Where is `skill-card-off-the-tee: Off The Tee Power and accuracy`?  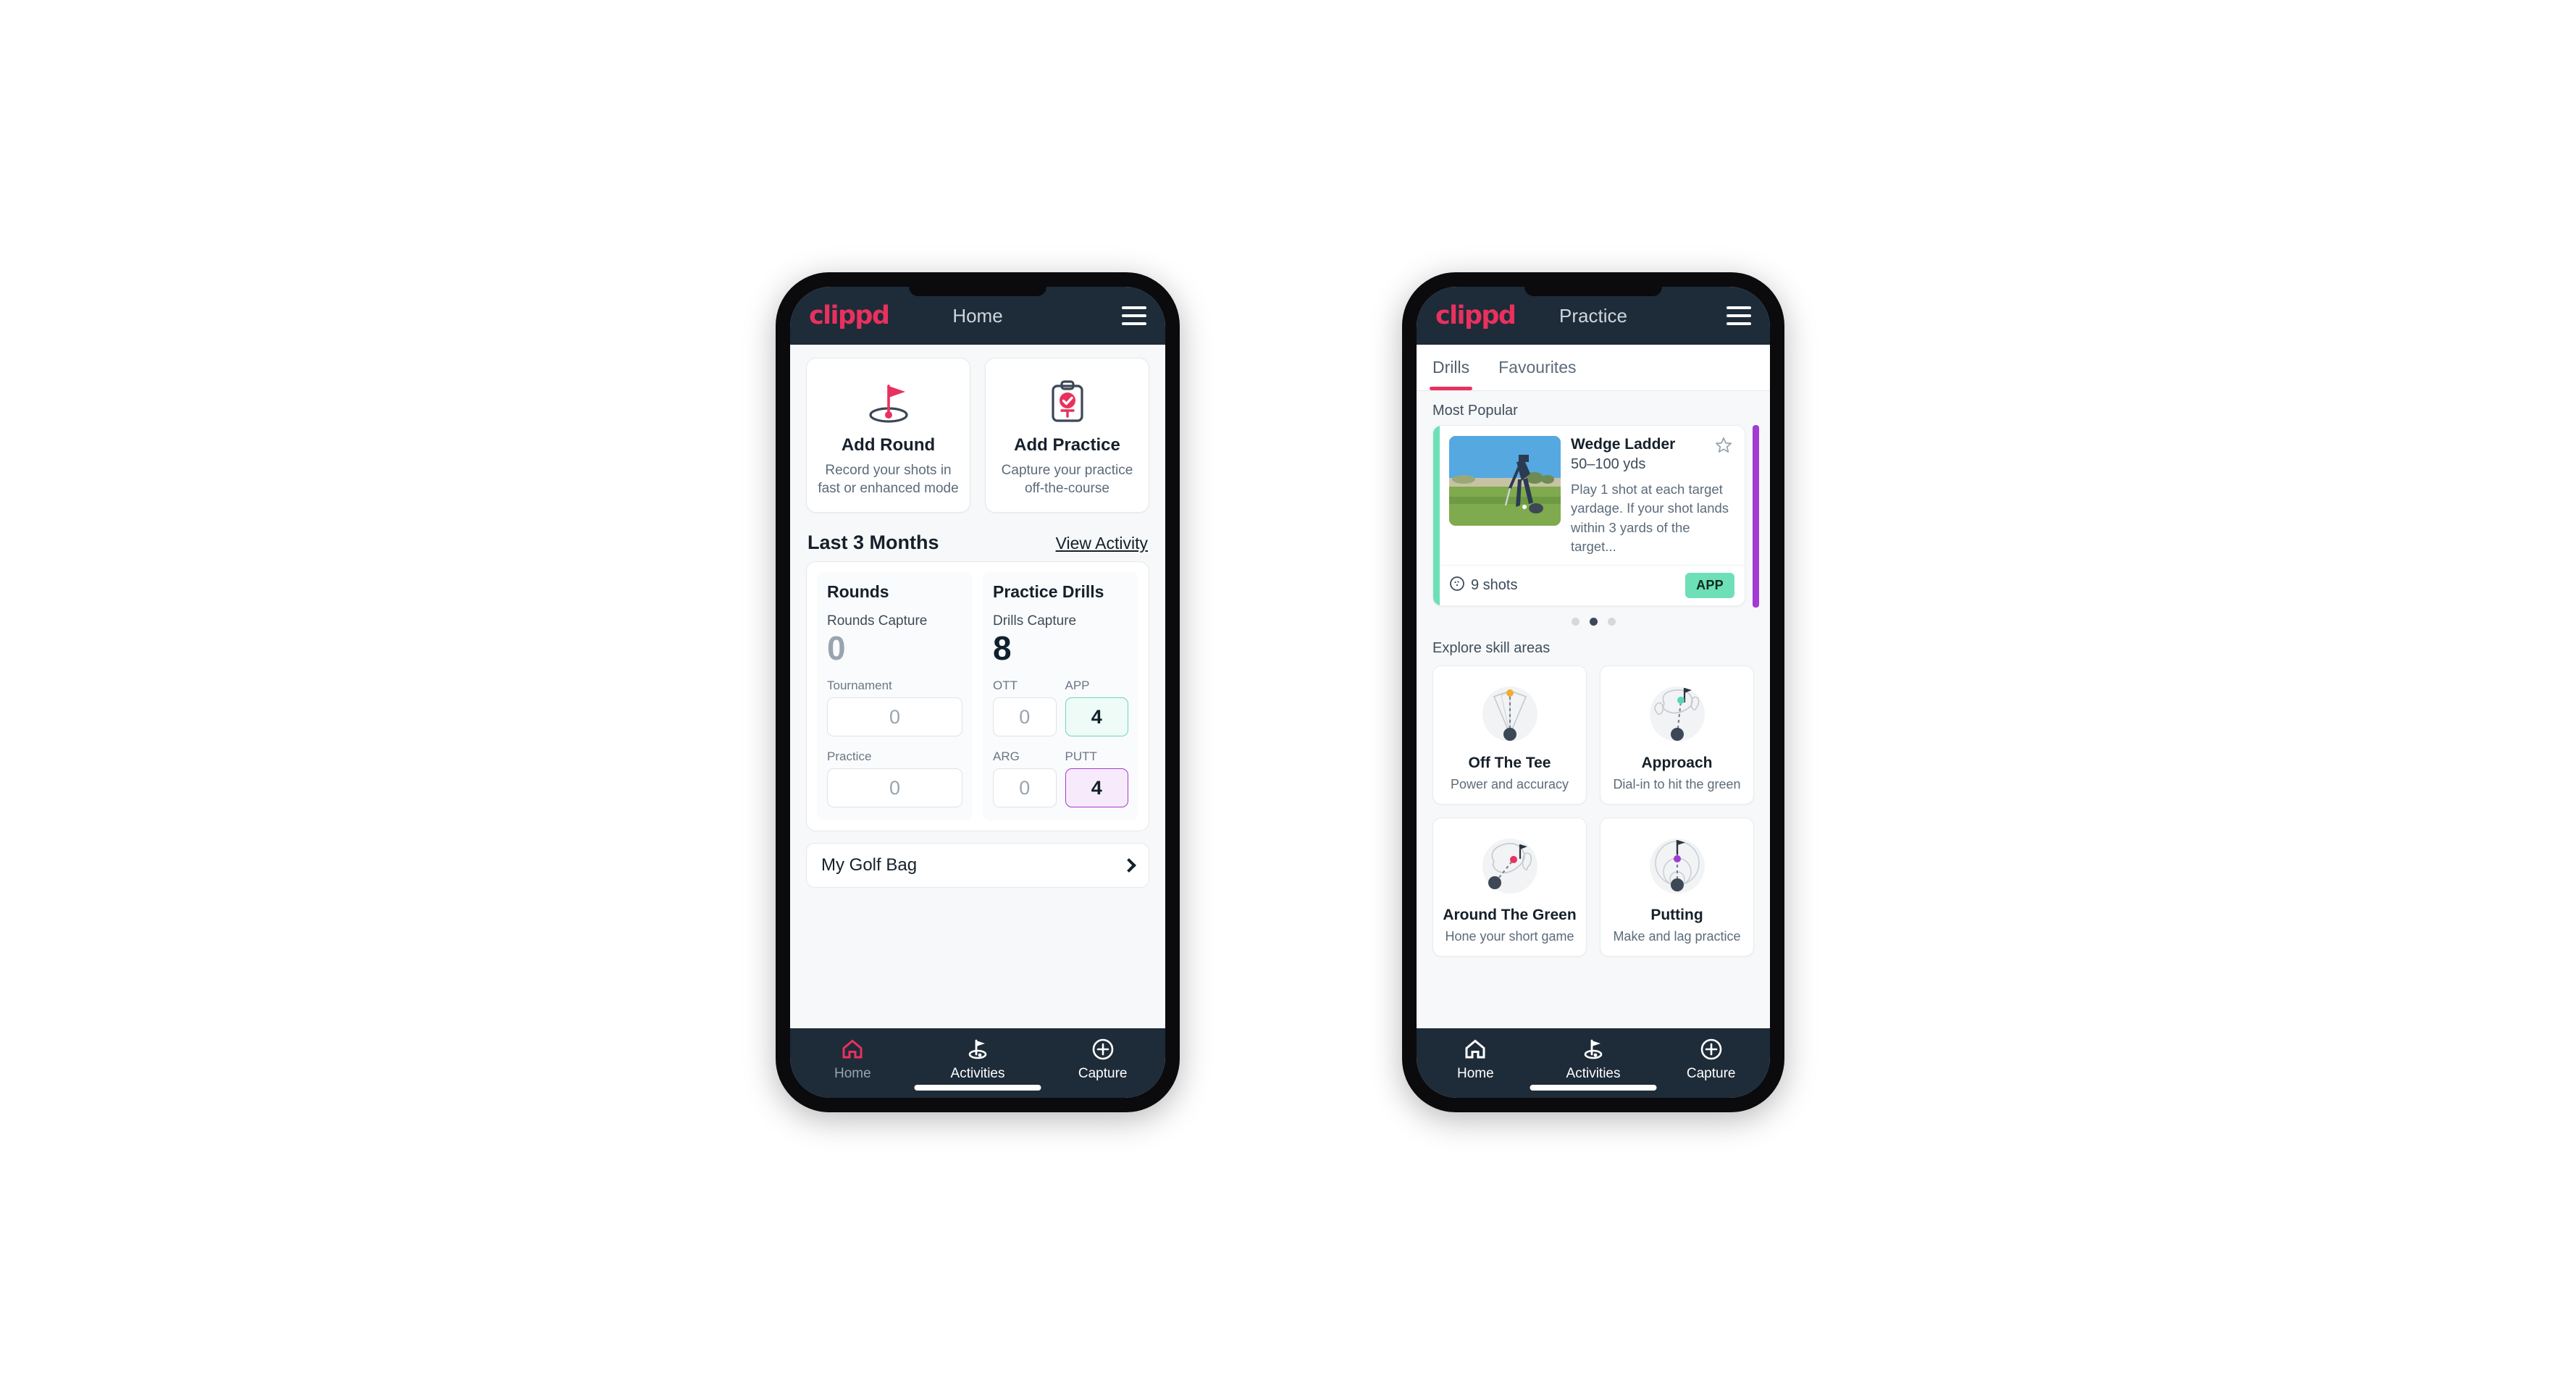 skill-card-off-the-tee: Off The Tee Power and accuracy is located at coordinates (1509, 735).